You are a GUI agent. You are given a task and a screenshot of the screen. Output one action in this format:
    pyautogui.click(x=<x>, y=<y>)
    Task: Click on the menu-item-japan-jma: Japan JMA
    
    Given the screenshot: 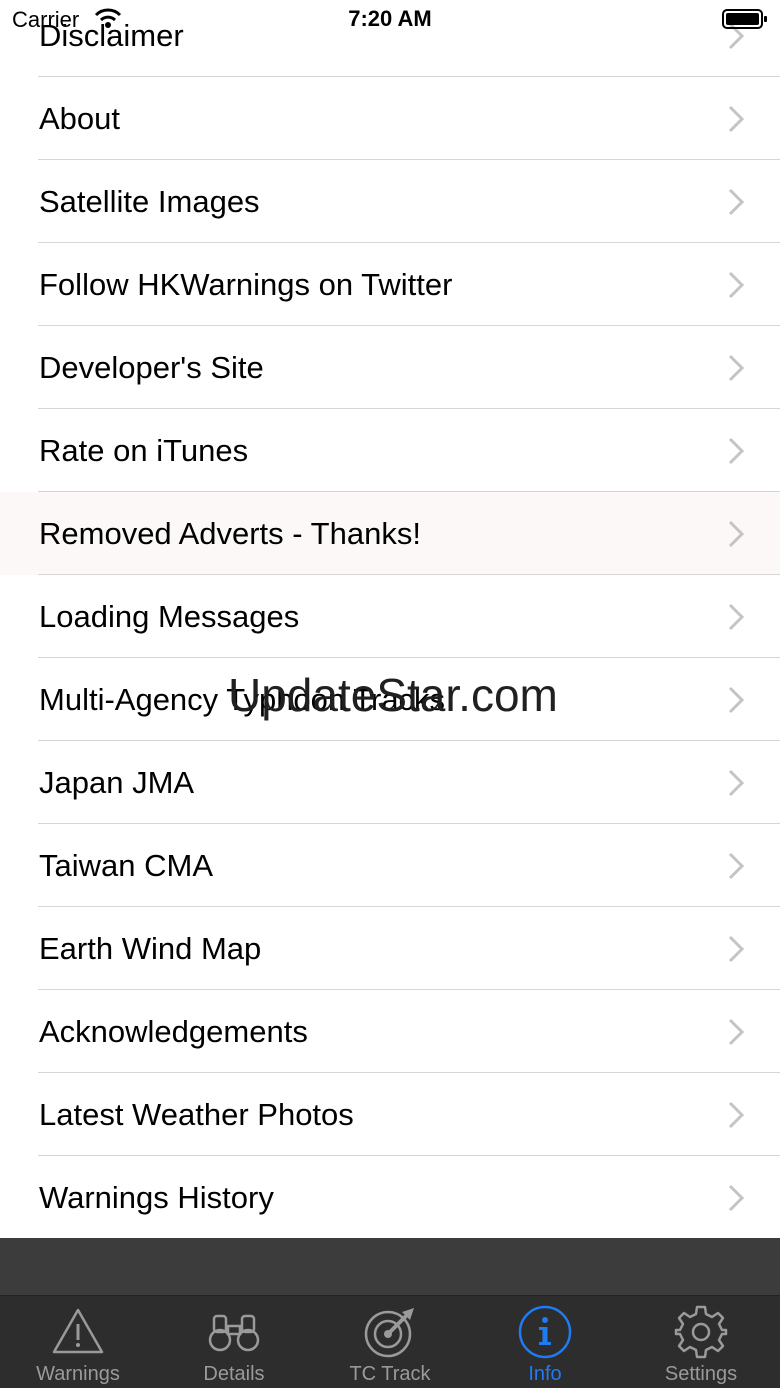 What is the action you would take?
    pyautogui.click(x=390, y=782)
    